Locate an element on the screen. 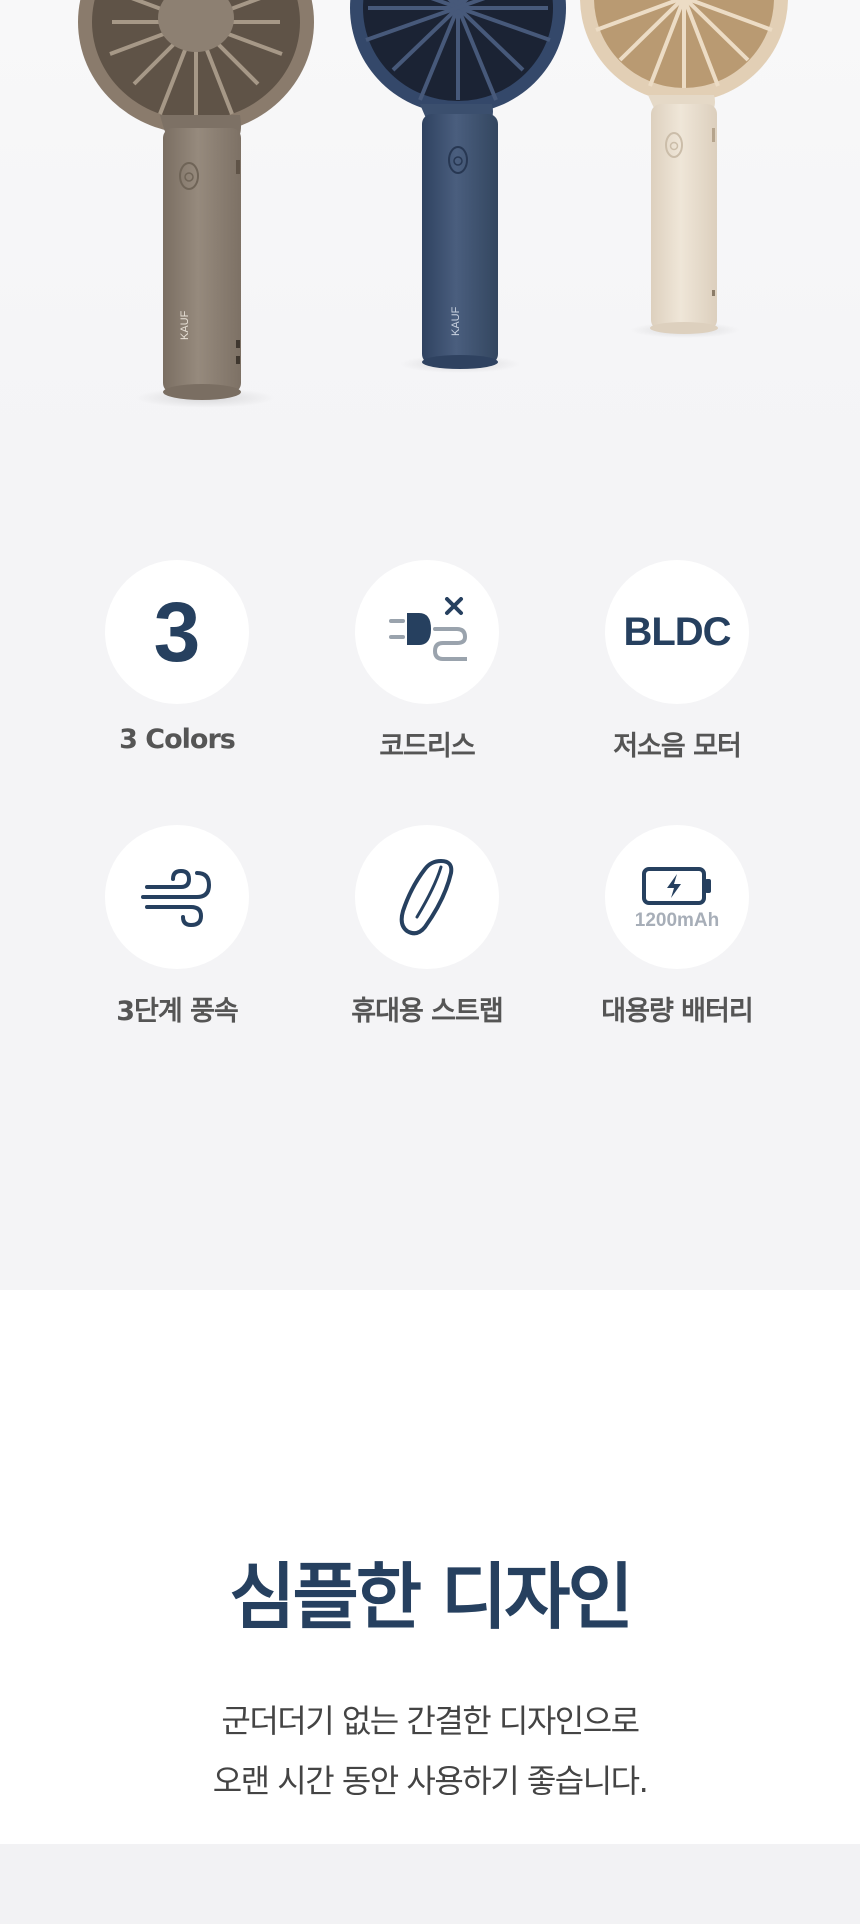 Image resolution: width=860 pixels, height=1924 pixels. feature-wind: 3단계 풍속 is located at coordinates (177, 926).